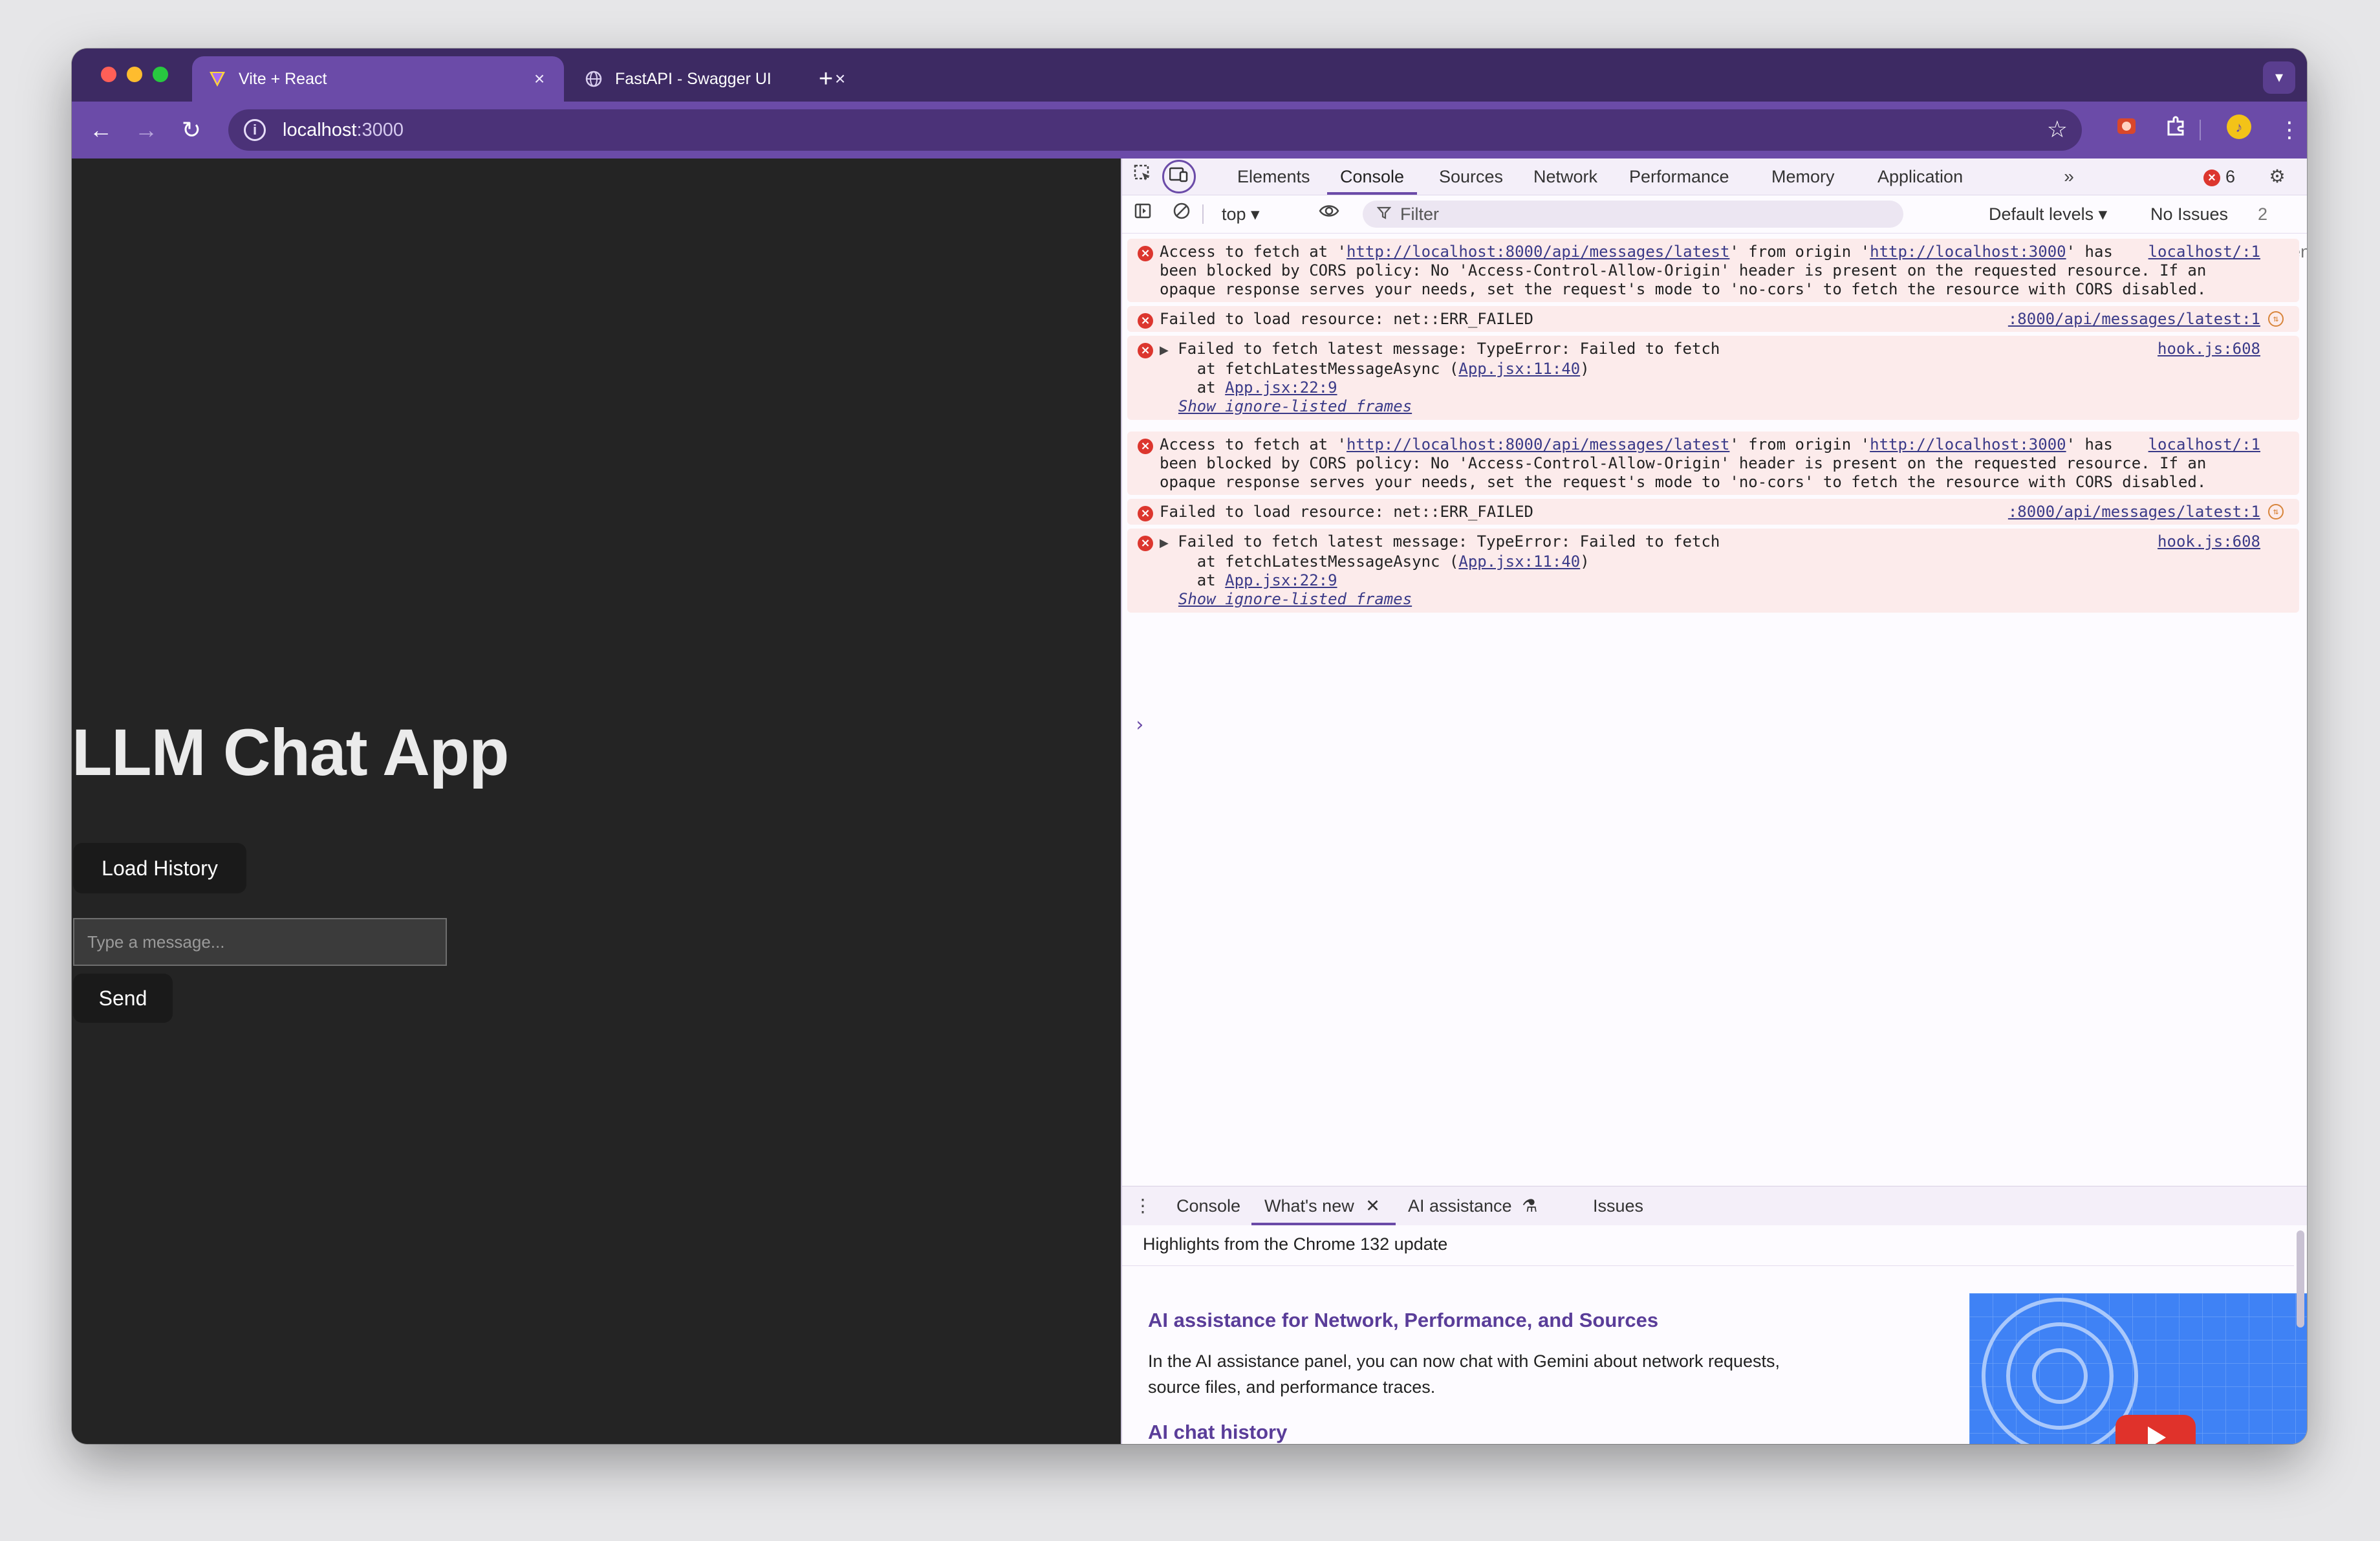 Image resolution: width=2380 pixels, height=1541 pixels. Describe the element at coordinates (2279, 77) in the screenshot. I see `tab-search-chevron-icon: ▾` at that location.